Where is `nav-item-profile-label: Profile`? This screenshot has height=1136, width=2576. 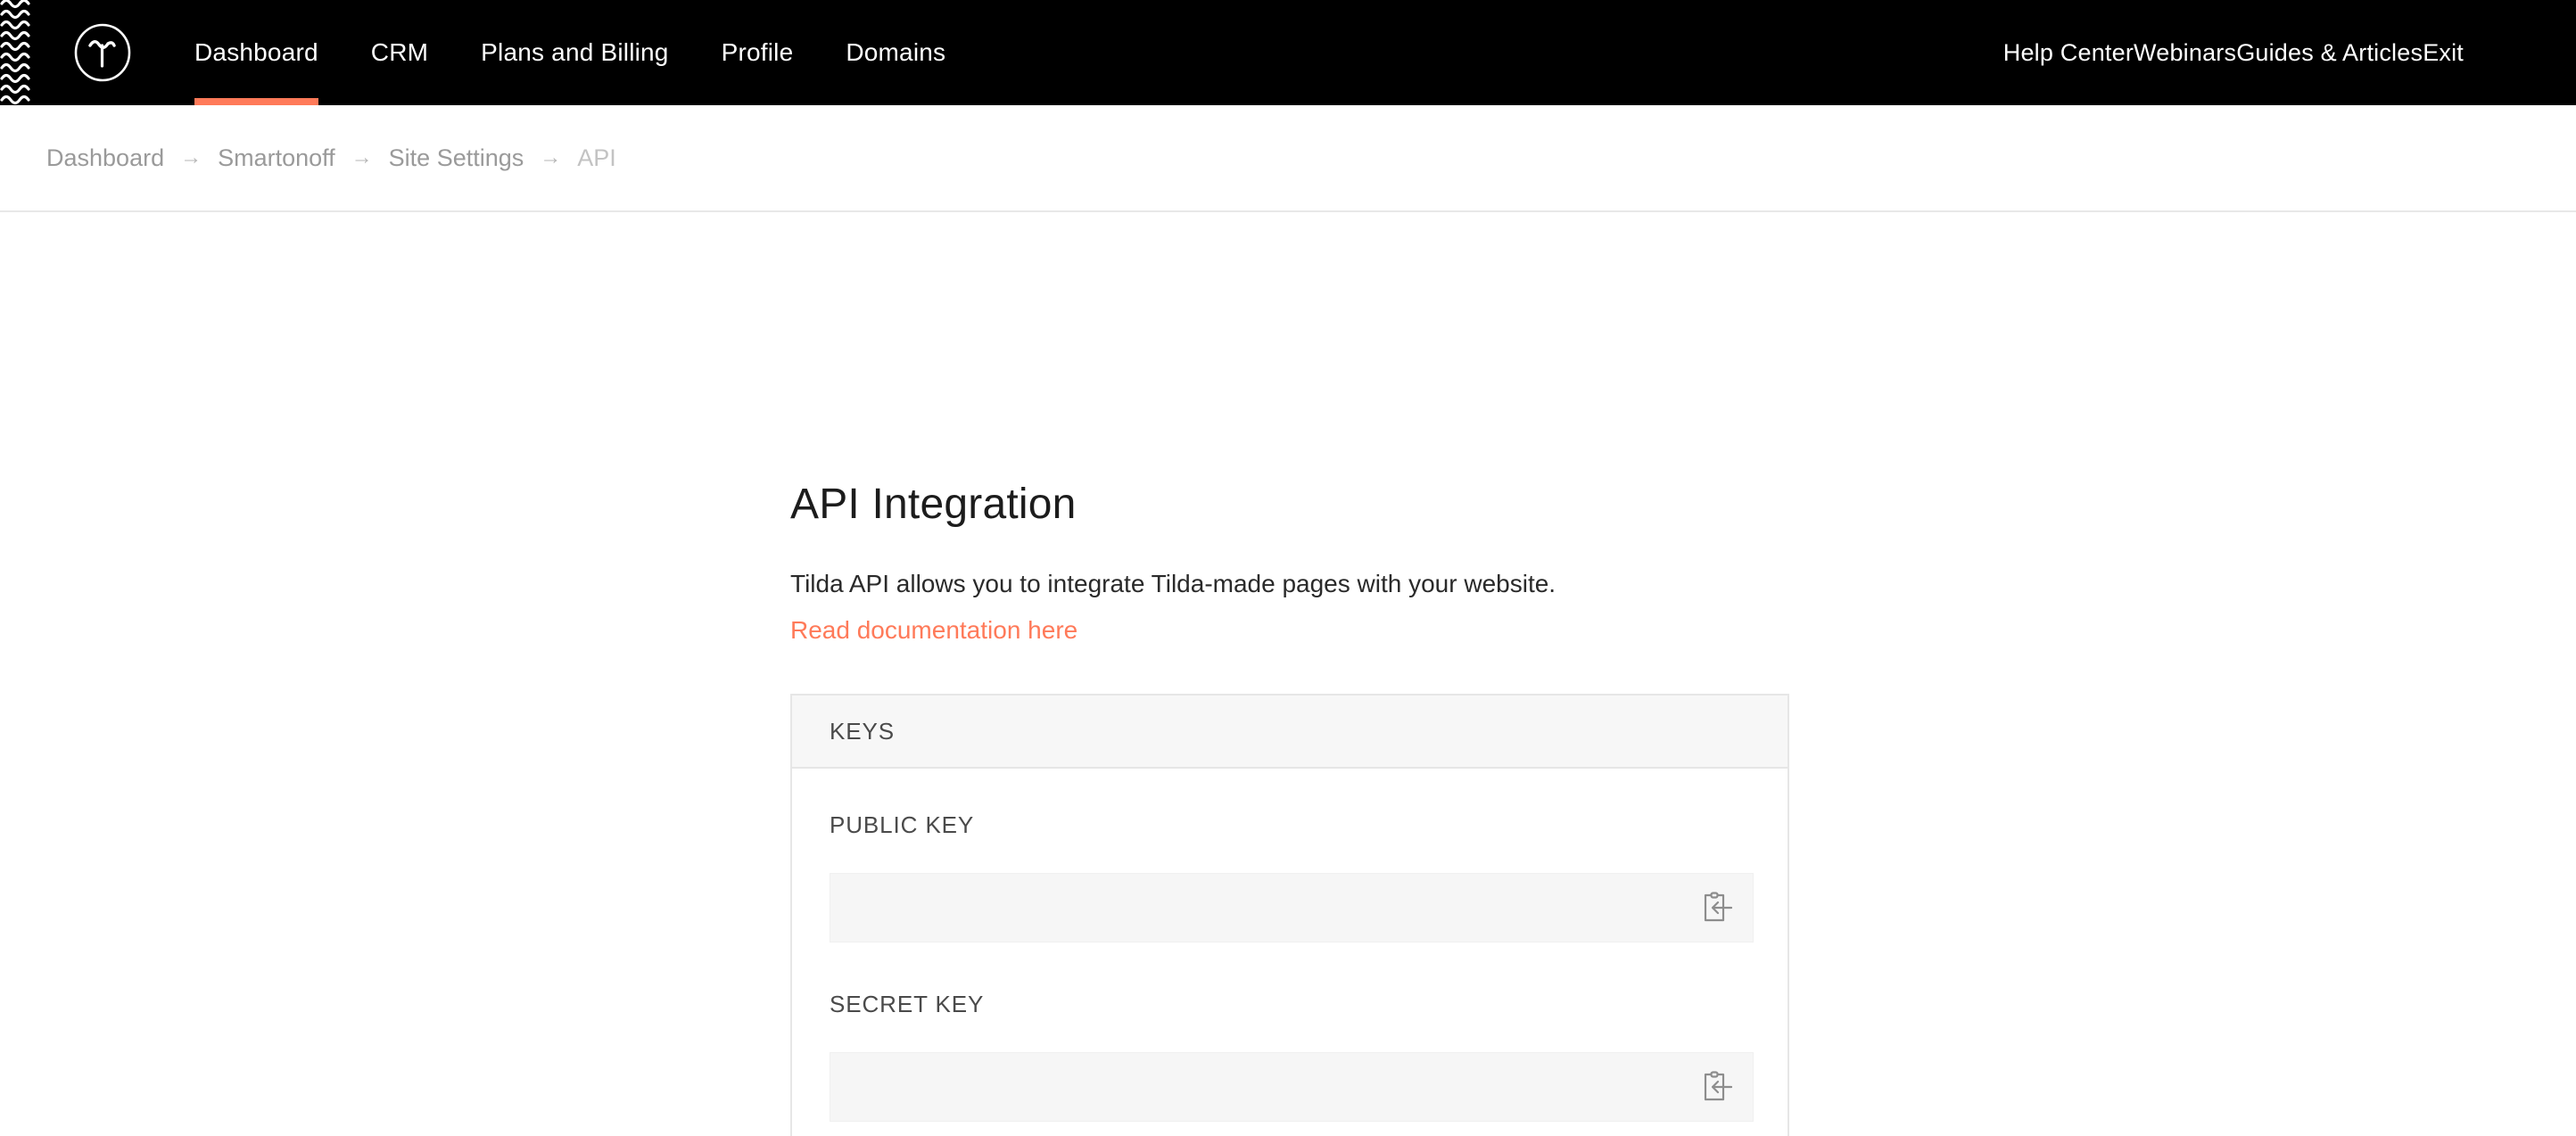 nav-item-profile-label: Profile is located at coordinates (757, 52).